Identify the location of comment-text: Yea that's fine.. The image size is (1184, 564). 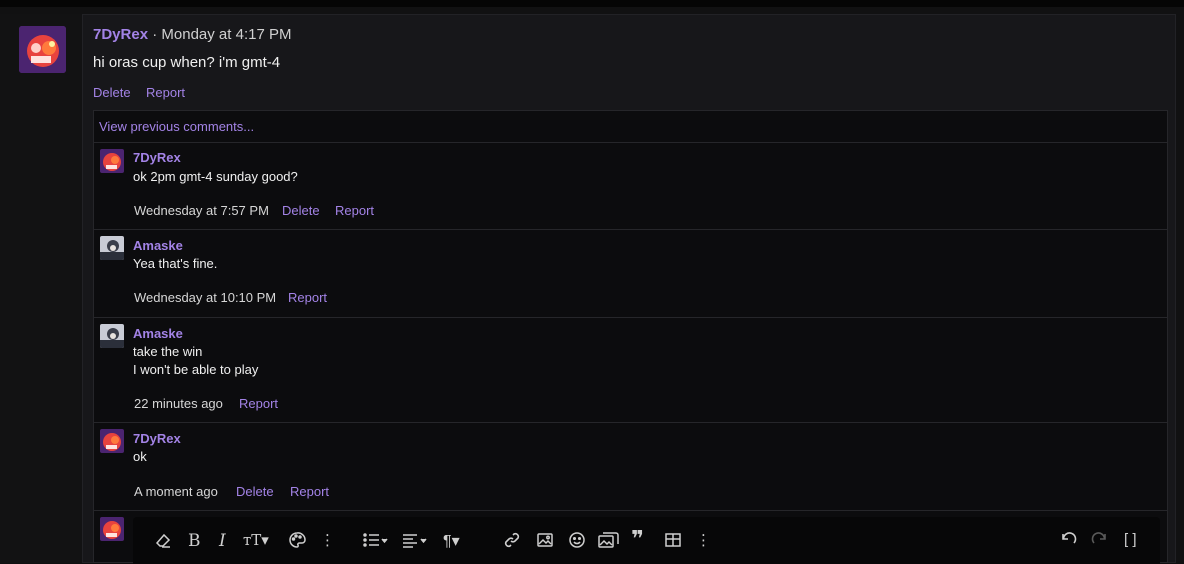
(175, 264).